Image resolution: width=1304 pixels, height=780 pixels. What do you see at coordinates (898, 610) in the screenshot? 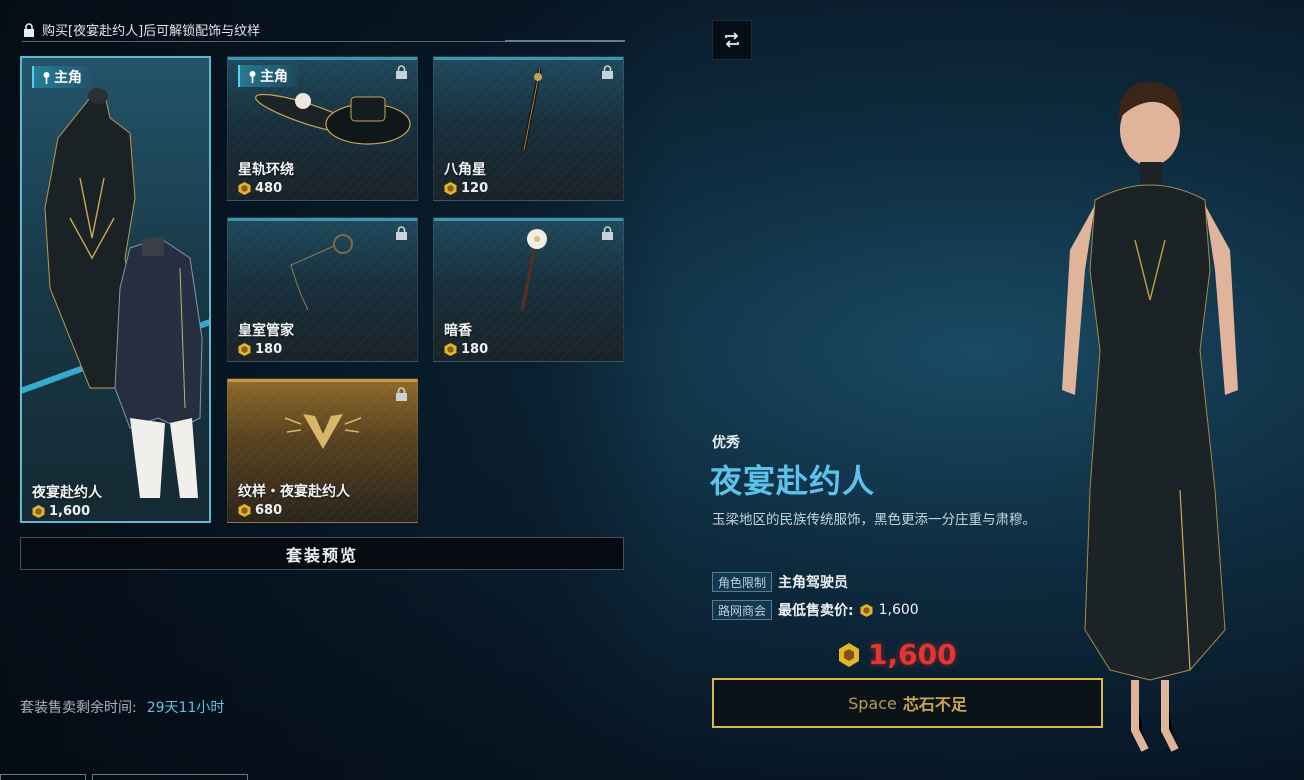
I see `market-min-price: 1,600` at bounding box center [898, 610].